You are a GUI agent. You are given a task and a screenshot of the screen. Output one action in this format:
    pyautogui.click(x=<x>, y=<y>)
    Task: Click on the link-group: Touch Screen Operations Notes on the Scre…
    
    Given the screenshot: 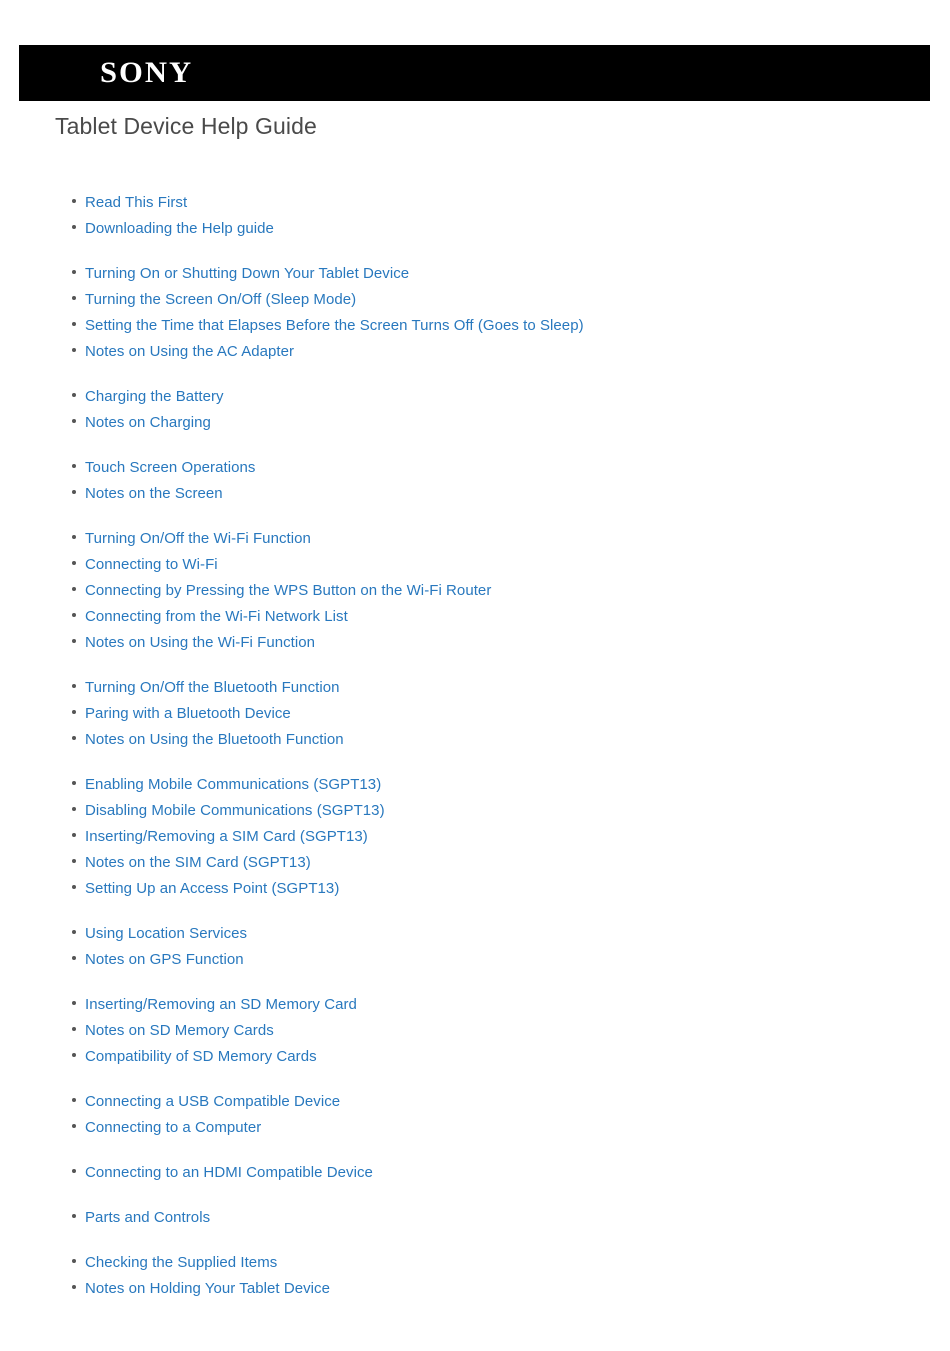 What is the action you would take?
    pyautogui.click(x=475, y=481)
    